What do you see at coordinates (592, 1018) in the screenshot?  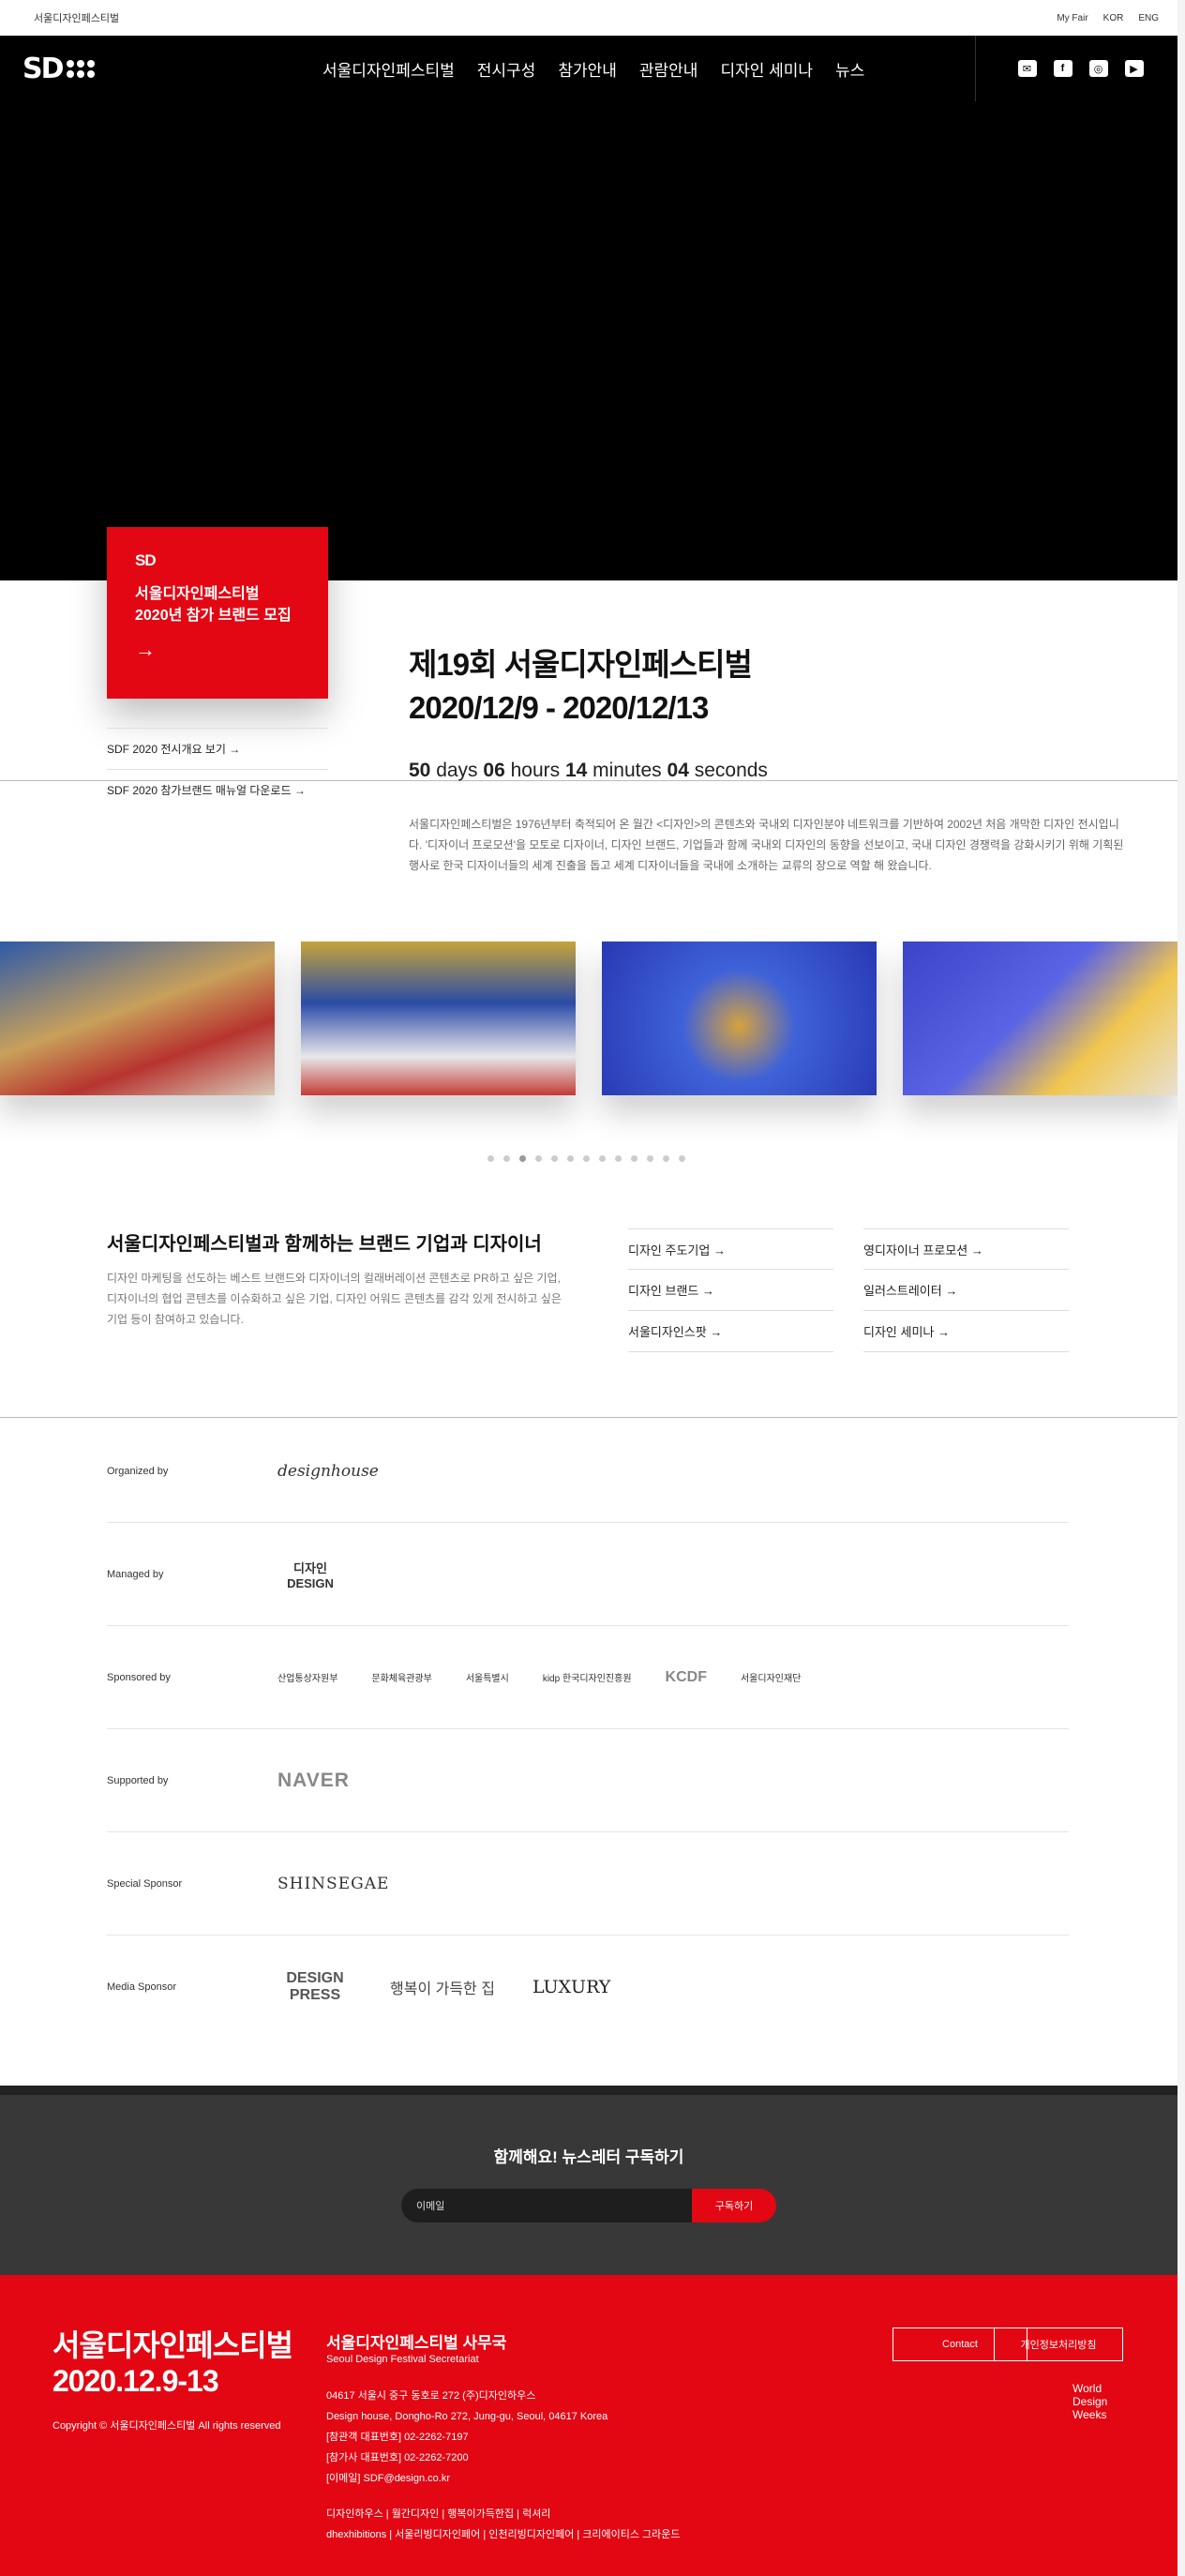 I see `gallery` at bounding box center [592, 1018].